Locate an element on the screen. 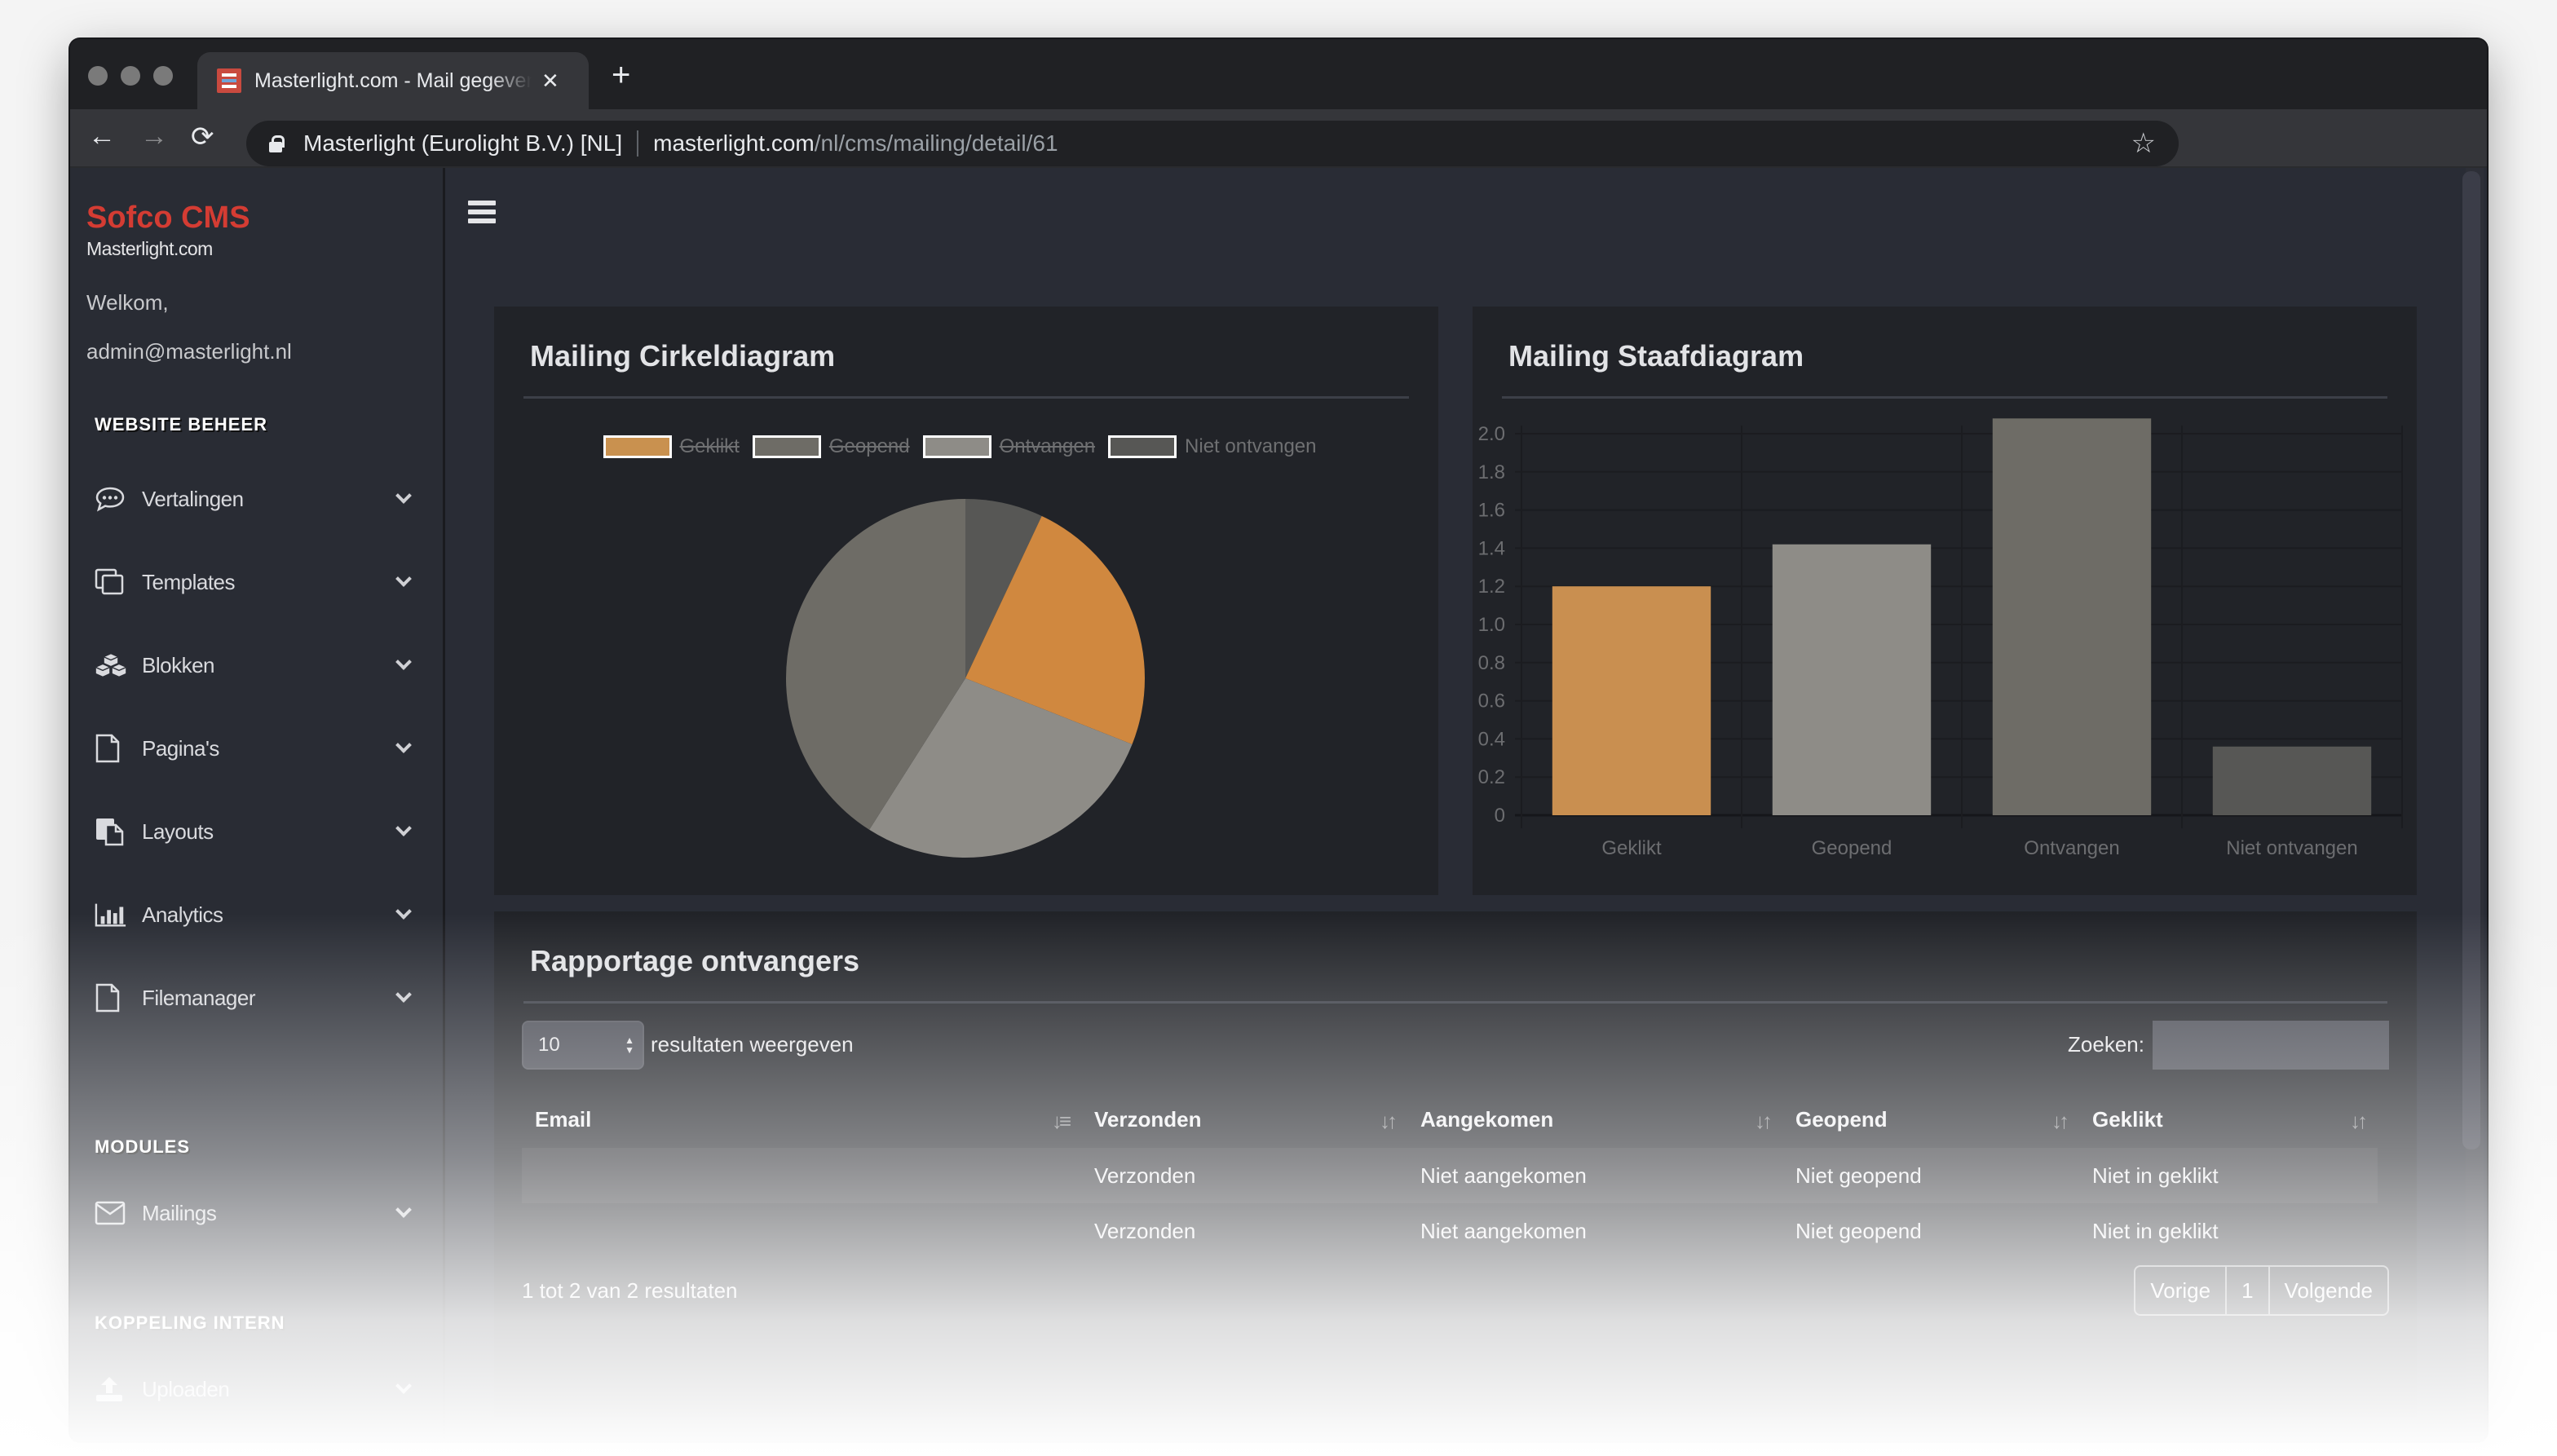 The width and height of the screenshot is (2557, 1456). scrollbar-thumb is located at coordinates (2471, 660).